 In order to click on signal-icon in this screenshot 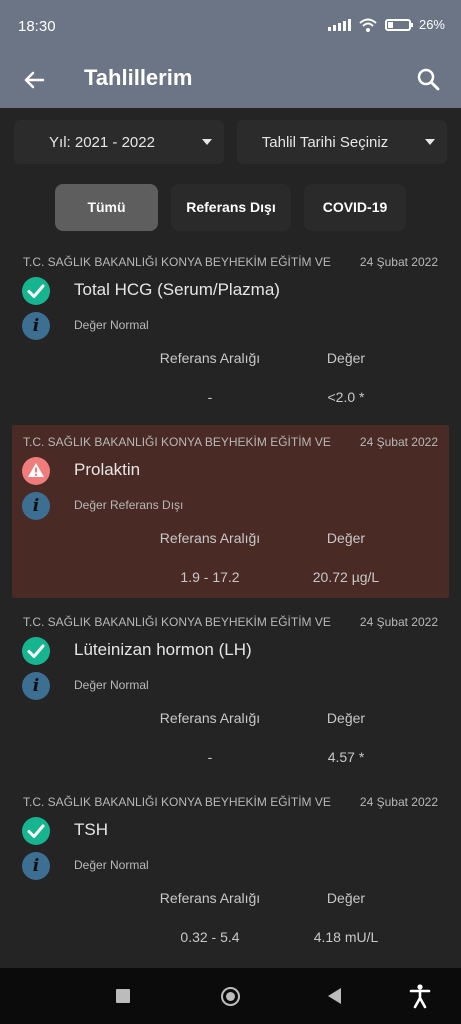, I will do `click(339, 24)`.